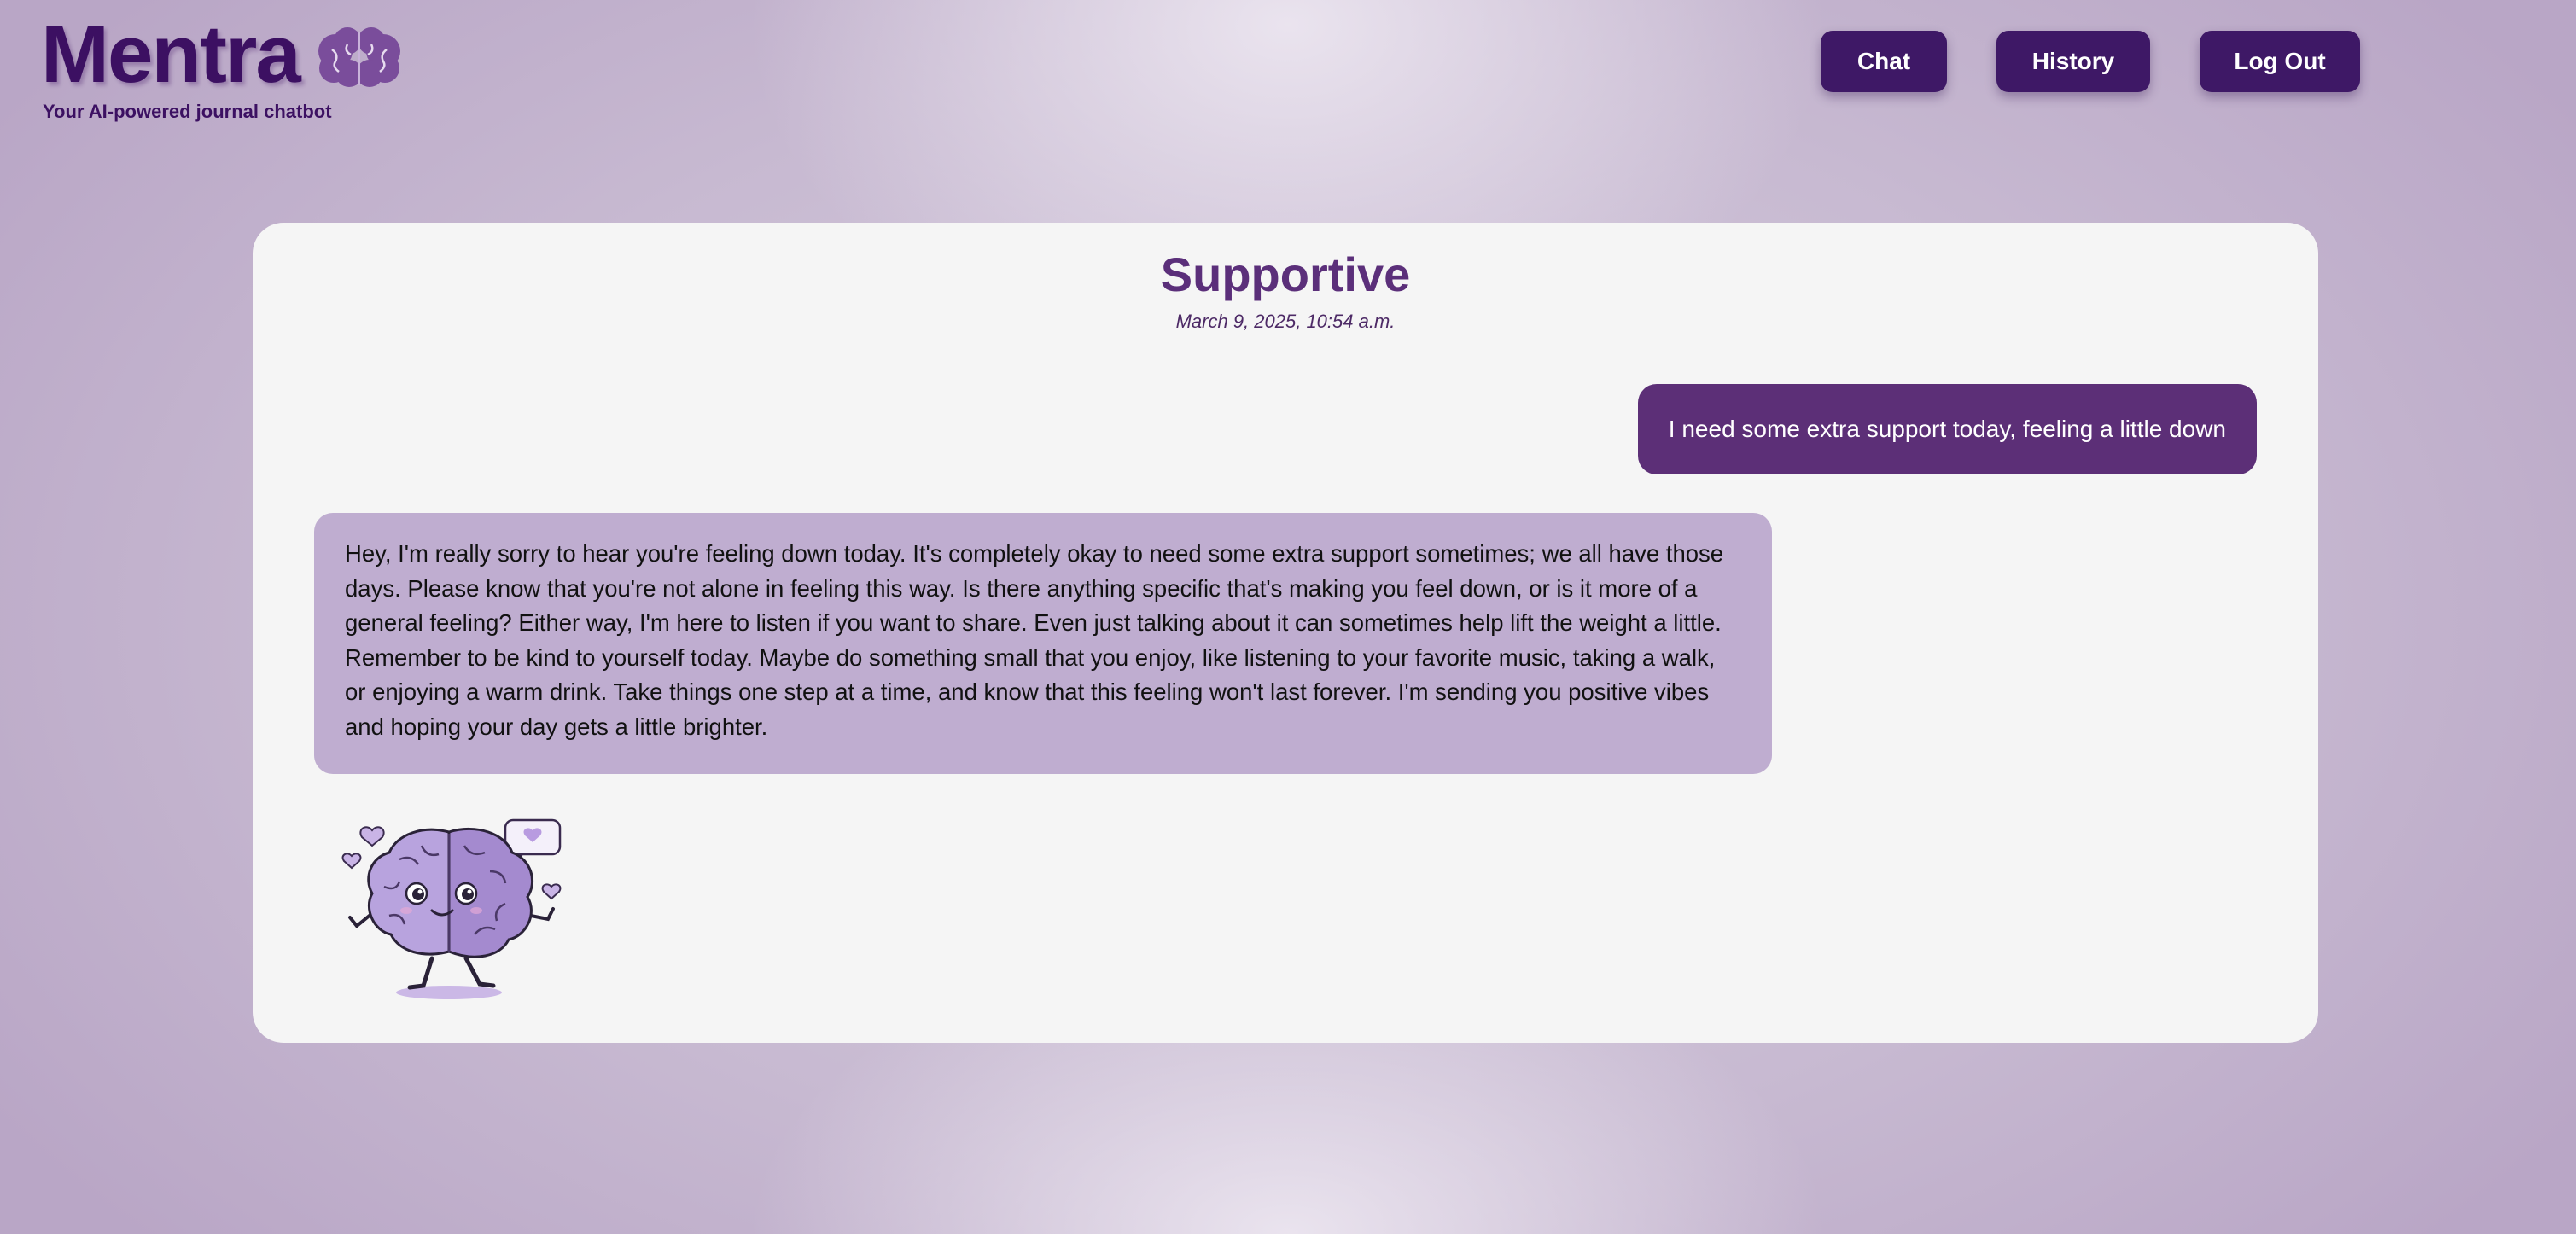 This screenshot has width=2576, height=1234. I want to click on brain-icon, so click(359, 58).